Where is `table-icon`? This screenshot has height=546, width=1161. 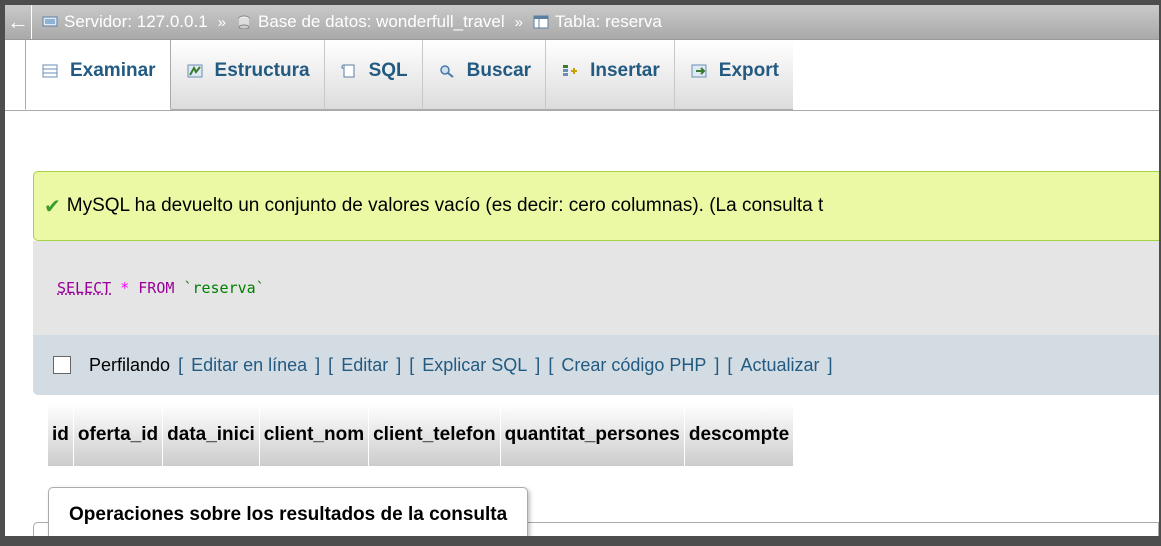
table-icon is located at coordinates (541, 22).